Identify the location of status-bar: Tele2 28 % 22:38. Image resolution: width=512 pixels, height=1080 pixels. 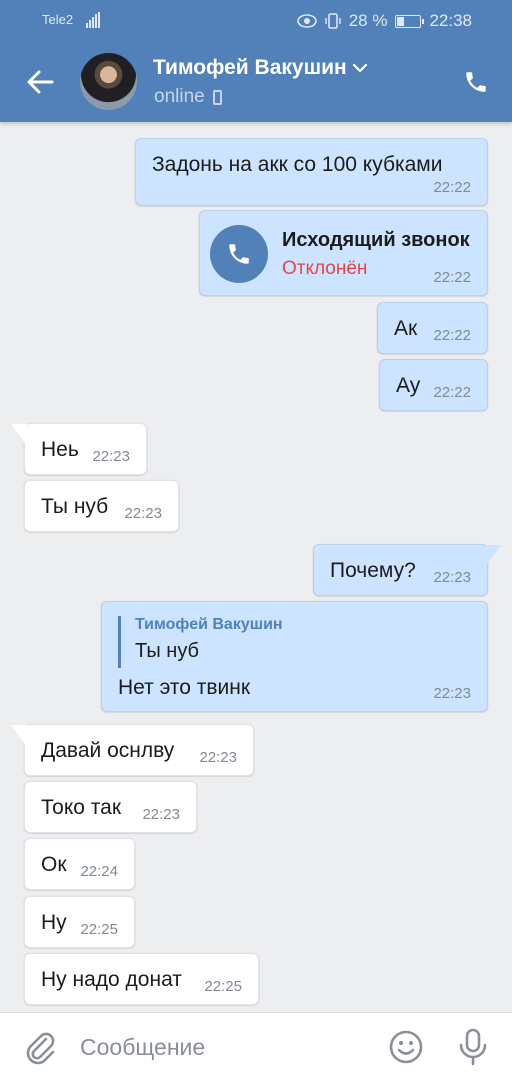
(256, 21).